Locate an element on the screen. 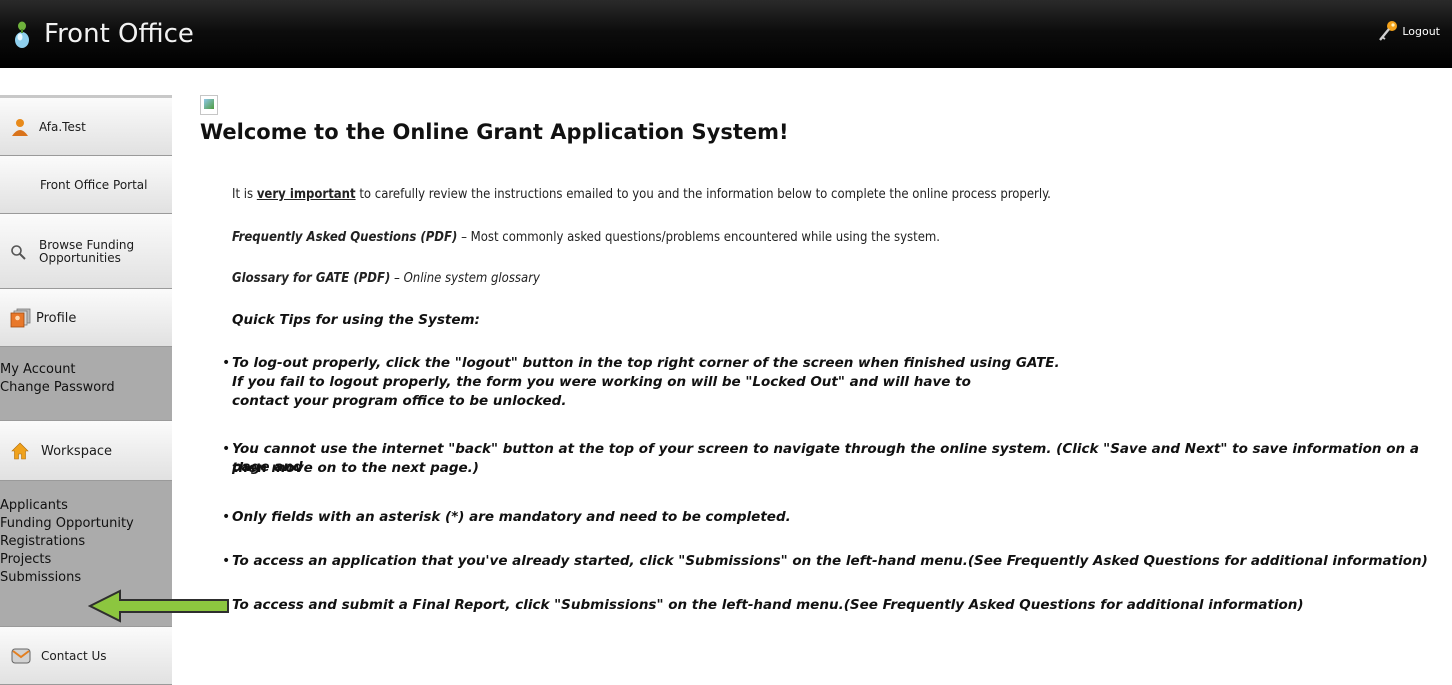 The height and width of the screenshot is (685, 1452). sidebar-item-front-office-portal: Front Office Portal is located at coordinates (86, 185).